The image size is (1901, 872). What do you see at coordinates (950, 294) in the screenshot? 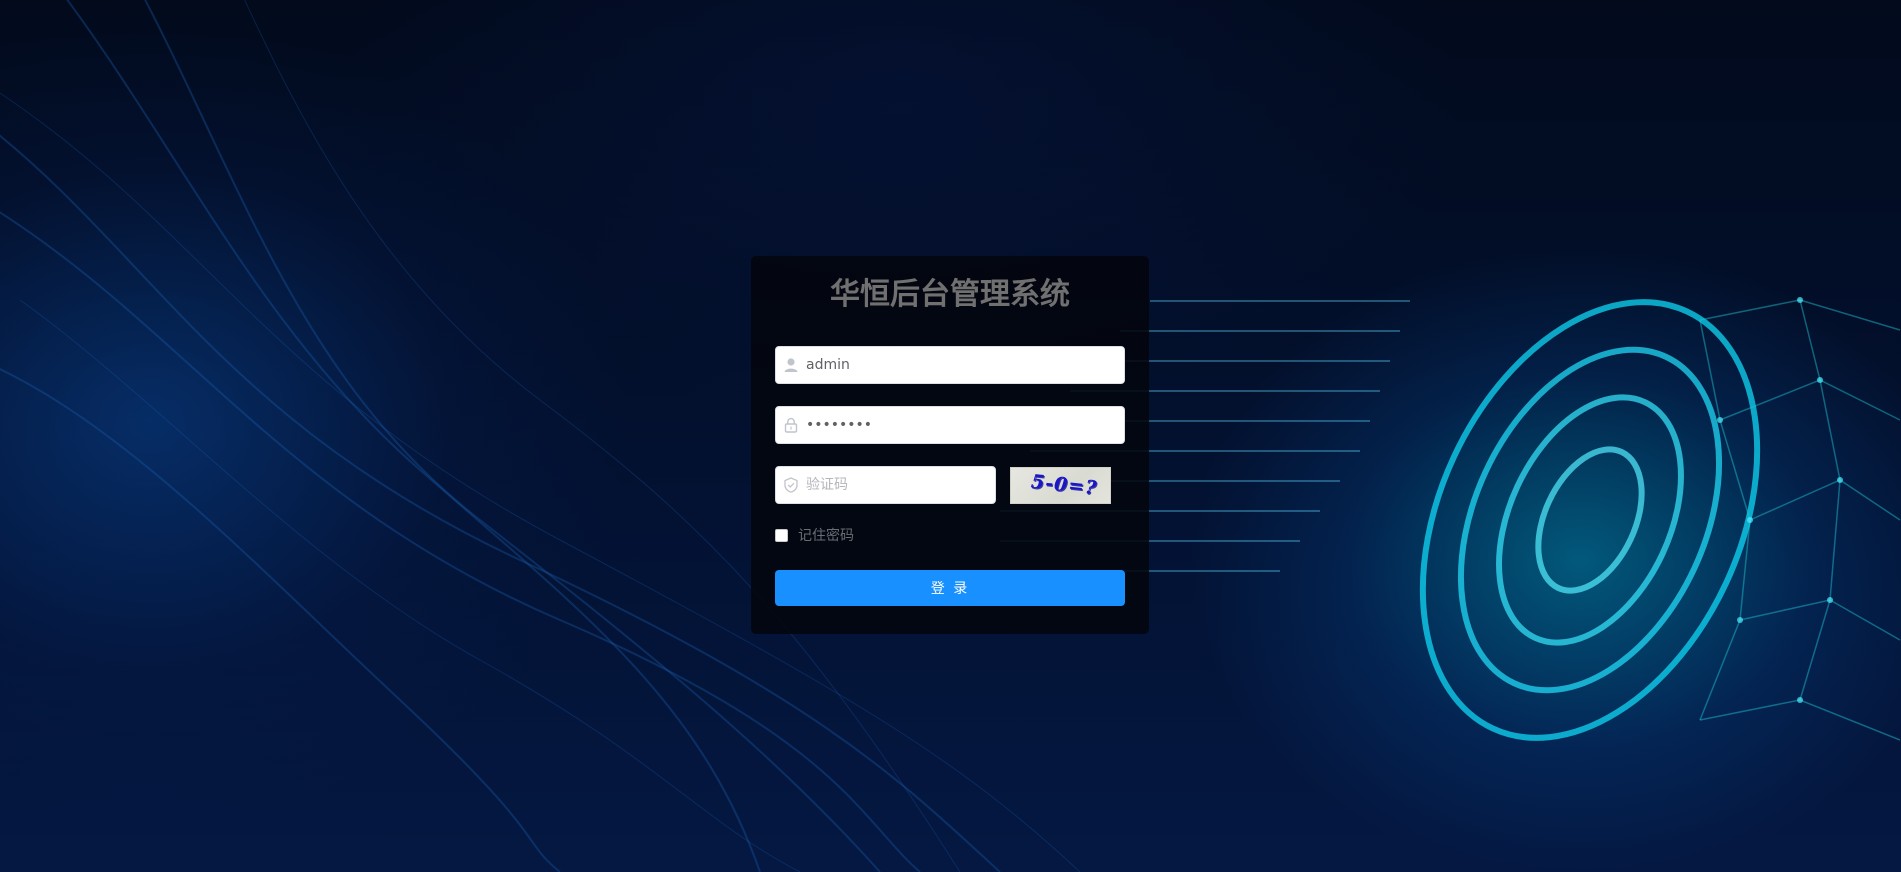
I see `page-title: 华恒后台管理系统` at bounding box center [950, 294].